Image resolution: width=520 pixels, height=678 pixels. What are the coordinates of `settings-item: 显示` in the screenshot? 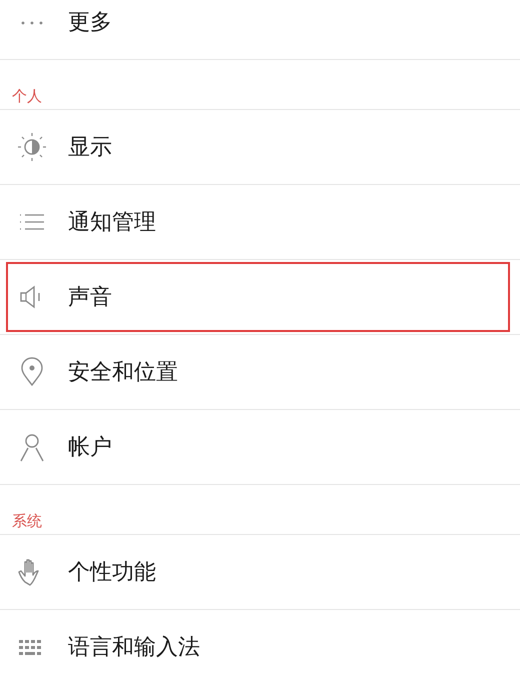 It's located at (260, 147).